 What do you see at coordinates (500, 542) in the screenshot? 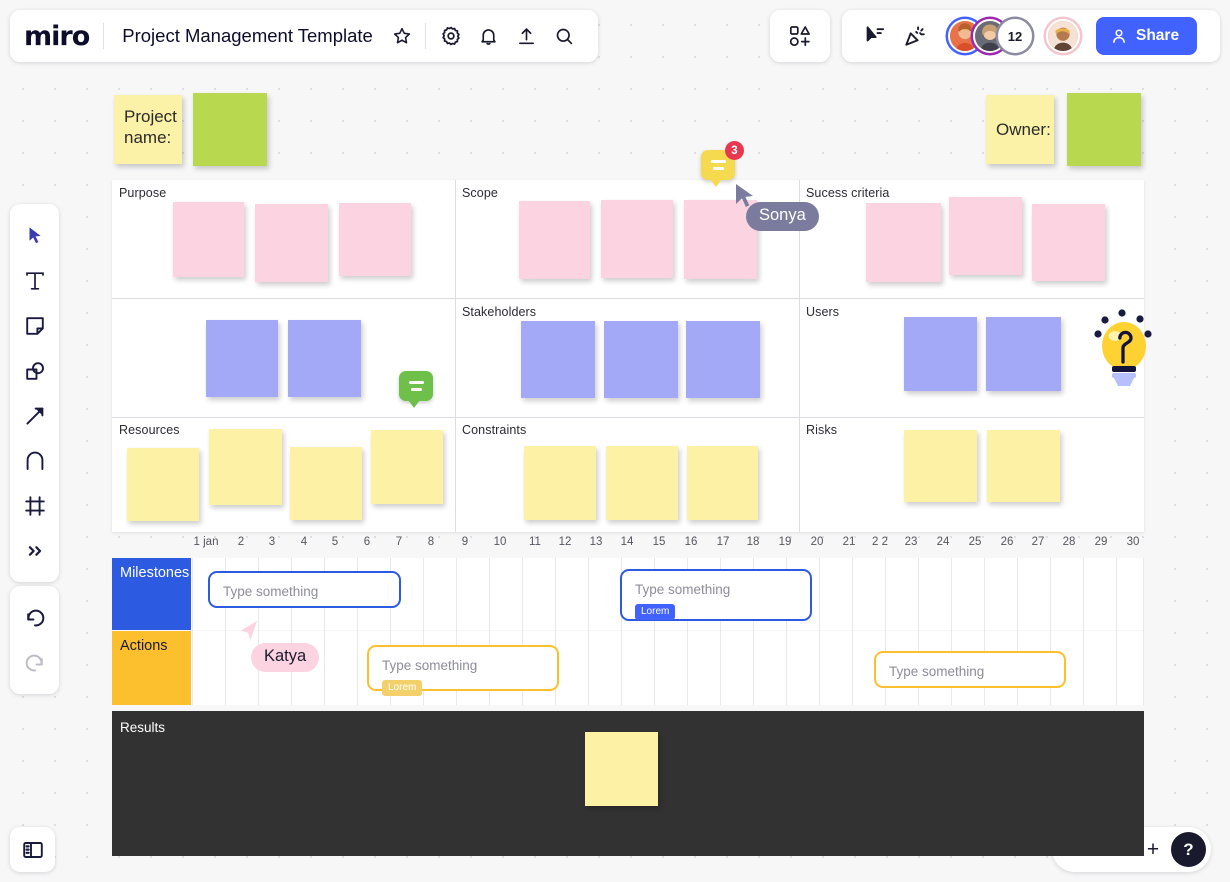
I see `timeline-tick: 10` at bounding box center [500, 542].